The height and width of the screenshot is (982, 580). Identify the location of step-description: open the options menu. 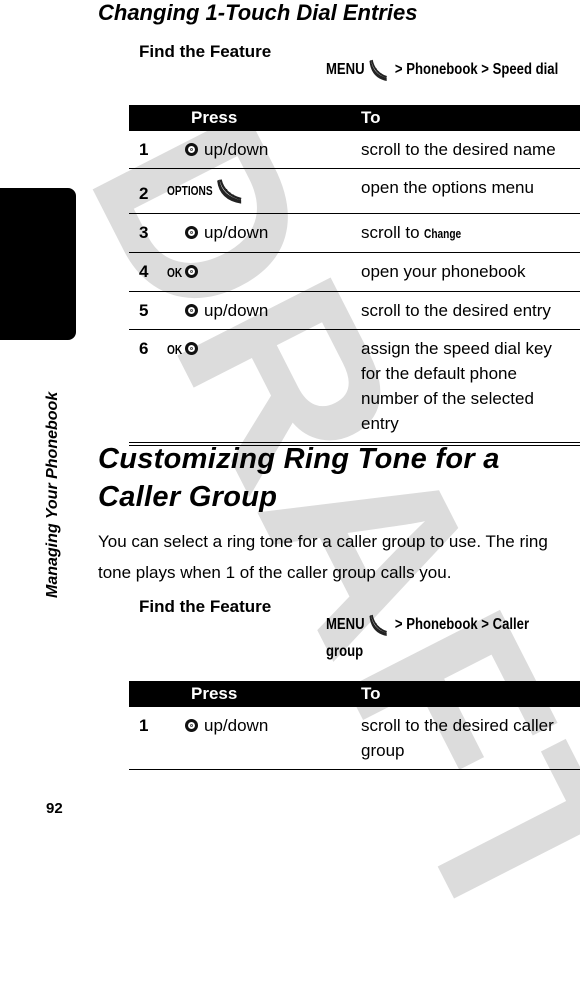
(470, 191).